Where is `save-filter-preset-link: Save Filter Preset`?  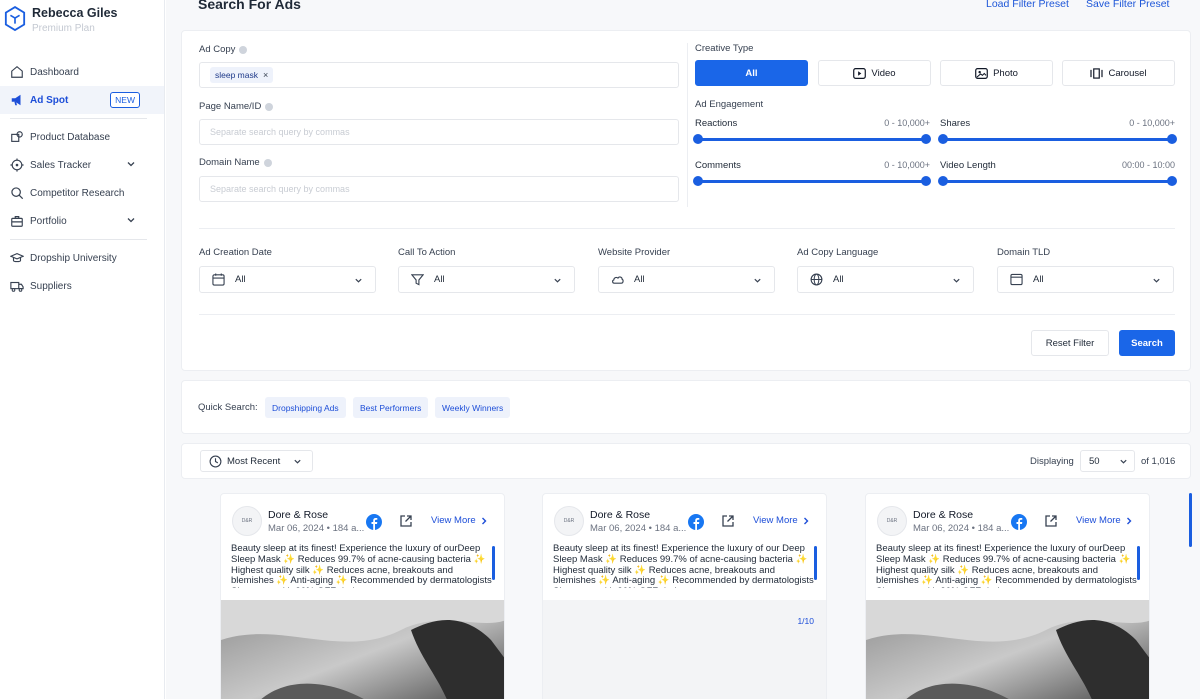
save-filter-preset-link: Save Filter Preset is located at coordinates (1127, 5).